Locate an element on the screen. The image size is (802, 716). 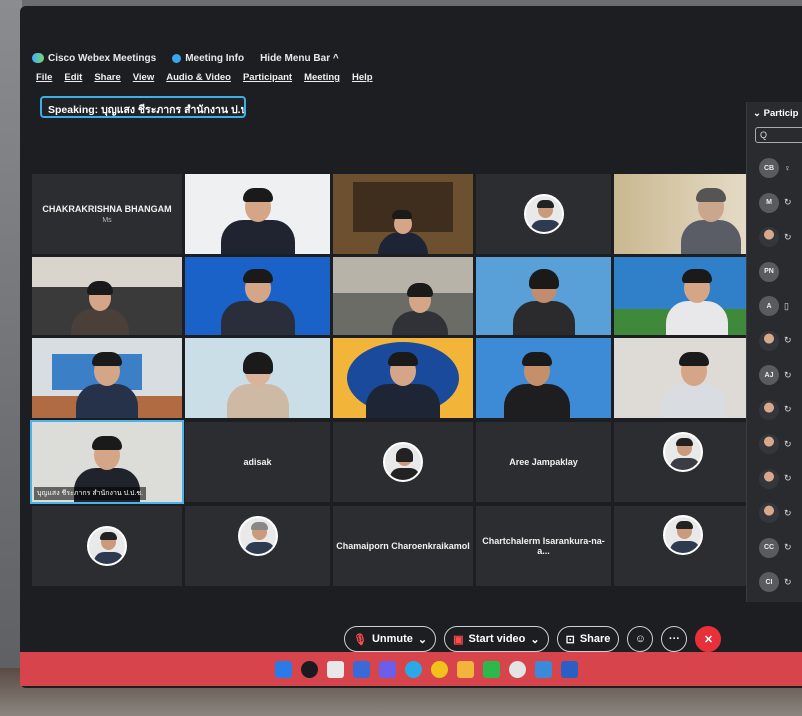
info-icon is located at coordinates (177, 58).